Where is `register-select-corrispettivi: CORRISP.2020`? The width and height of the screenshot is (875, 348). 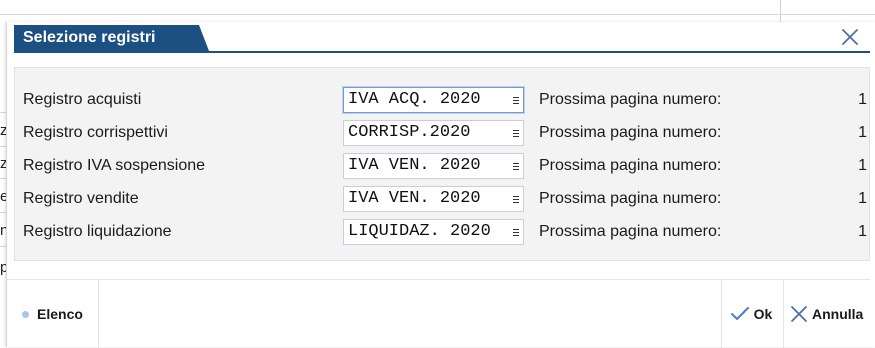
register-select-corrispettivi: CORRISP.2020 is located at coordinates (433, 133).